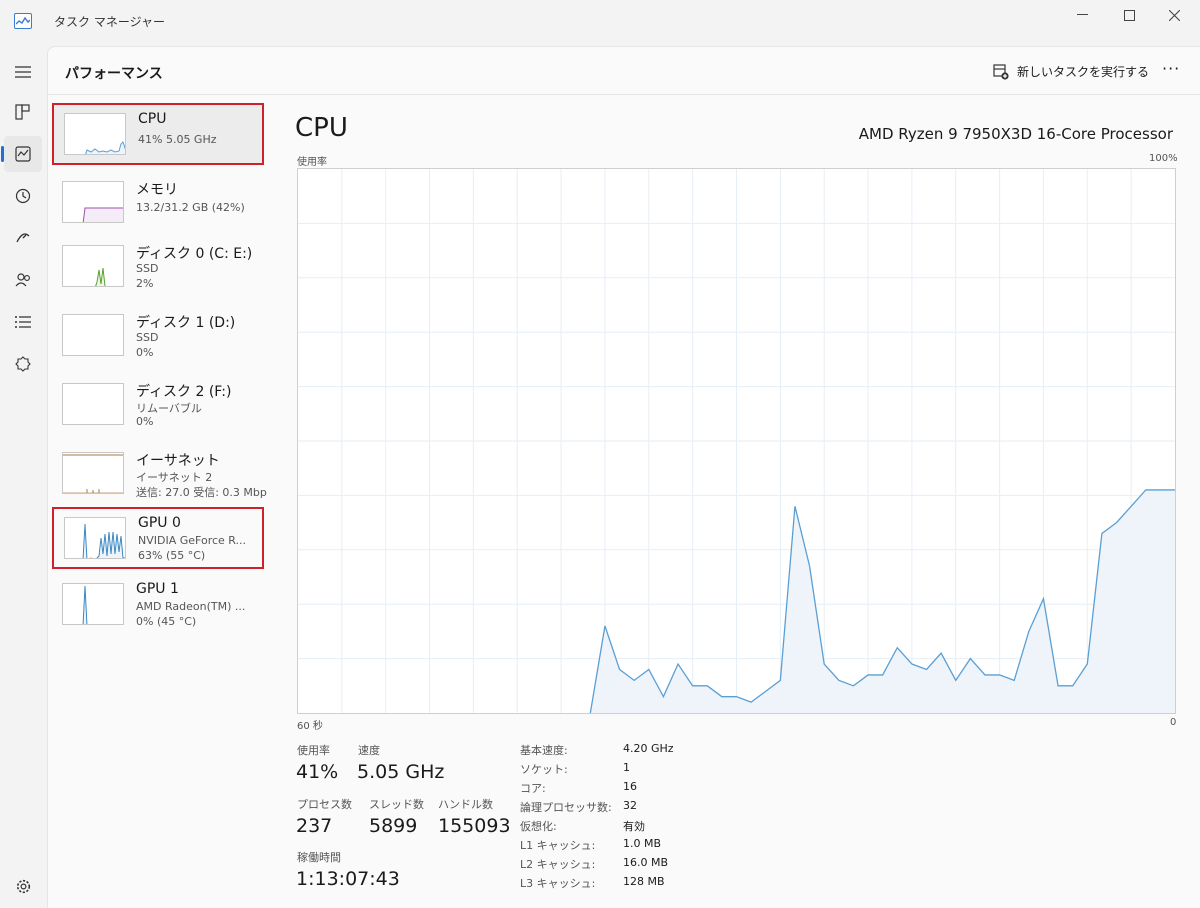  What do you see at coordinates (642, 843) in the screenshot?
I see `spec-value: 1.0 MB` at bounding box center [642, 843].